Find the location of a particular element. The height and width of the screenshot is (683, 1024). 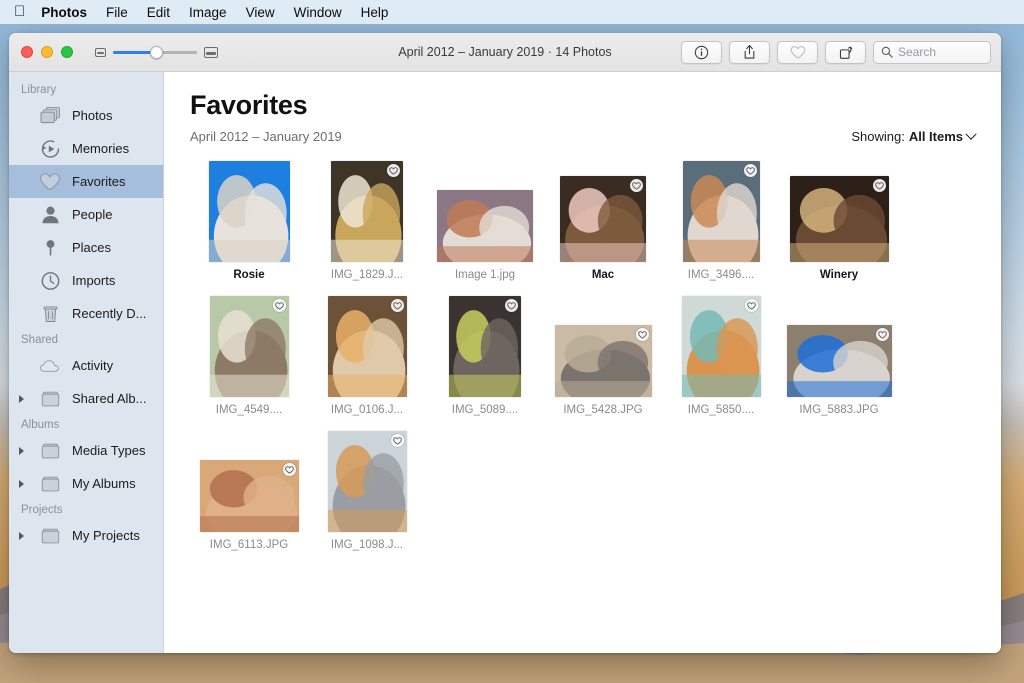

large-thumbnail-icon is located at coordinates (211, 52).